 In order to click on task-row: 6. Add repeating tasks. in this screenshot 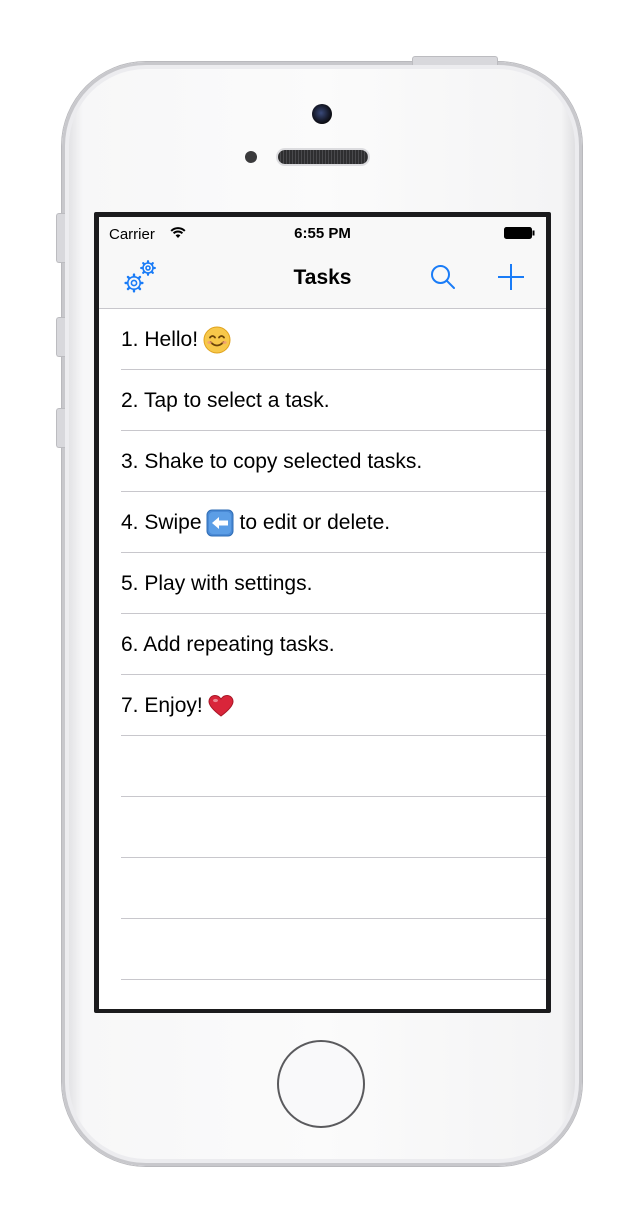, I will do `click(322, 644)`.